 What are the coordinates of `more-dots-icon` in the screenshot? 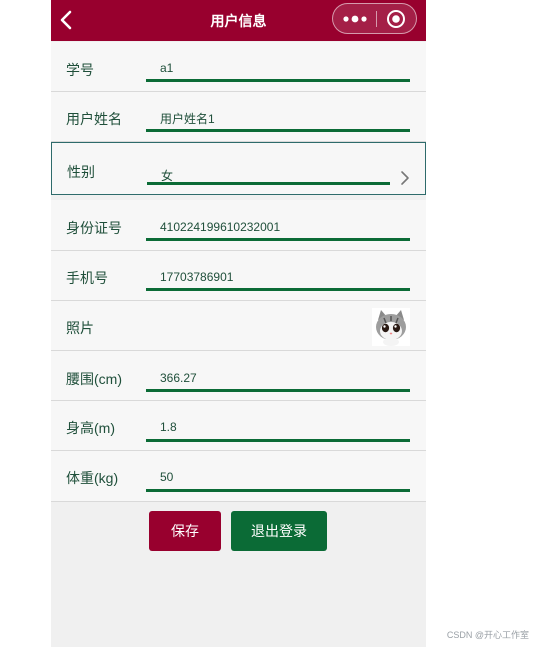 It's located at (355, 19).